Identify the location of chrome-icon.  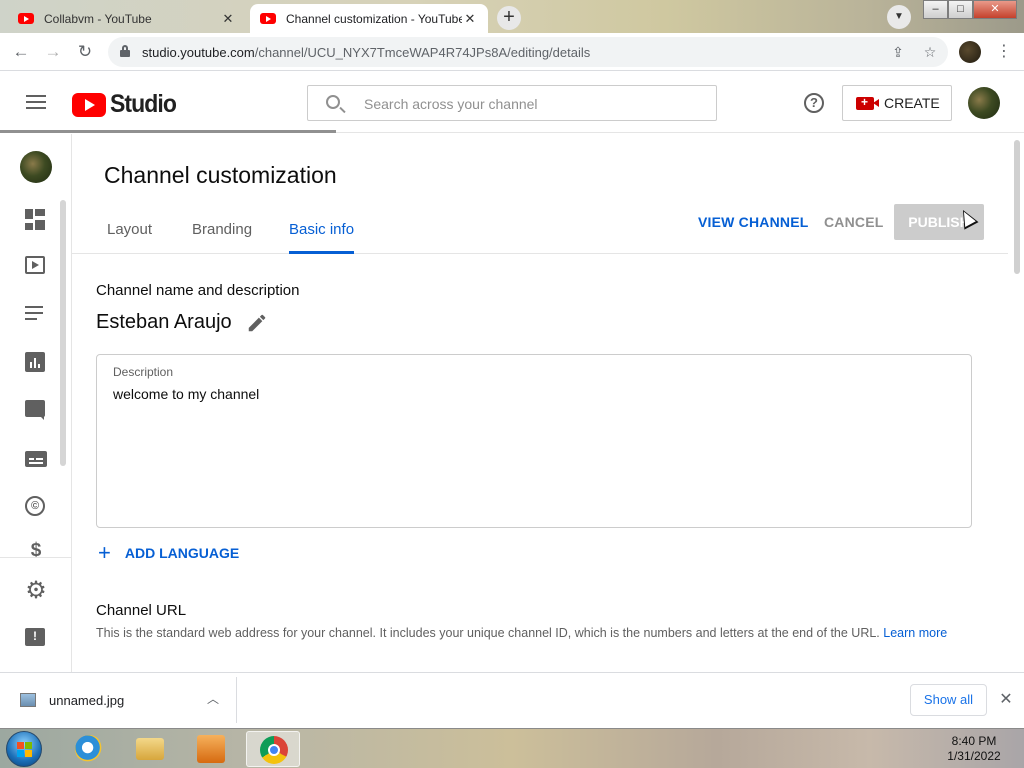
(274, 750).